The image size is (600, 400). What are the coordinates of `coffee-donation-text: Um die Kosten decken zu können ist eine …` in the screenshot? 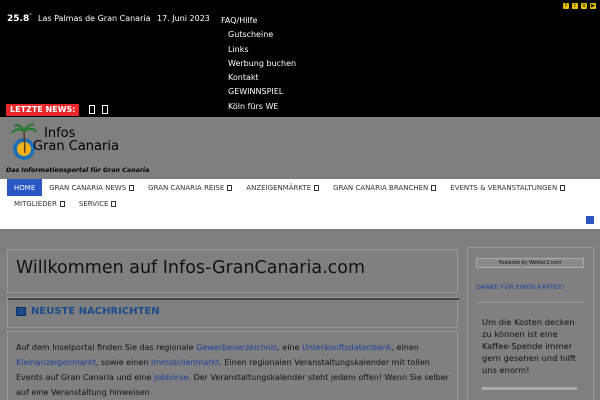 It's located at (529, 346).